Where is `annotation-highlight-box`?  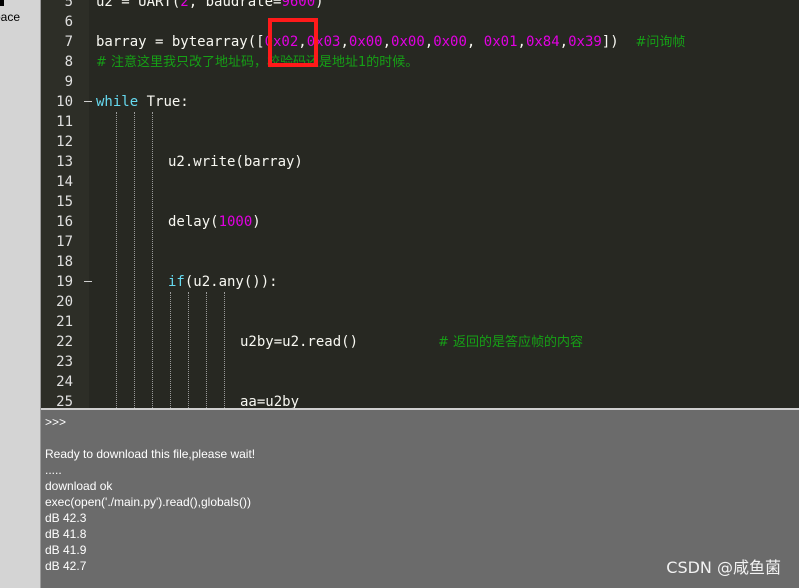 annotation-highlight-box is located at coordinates (293, 42).